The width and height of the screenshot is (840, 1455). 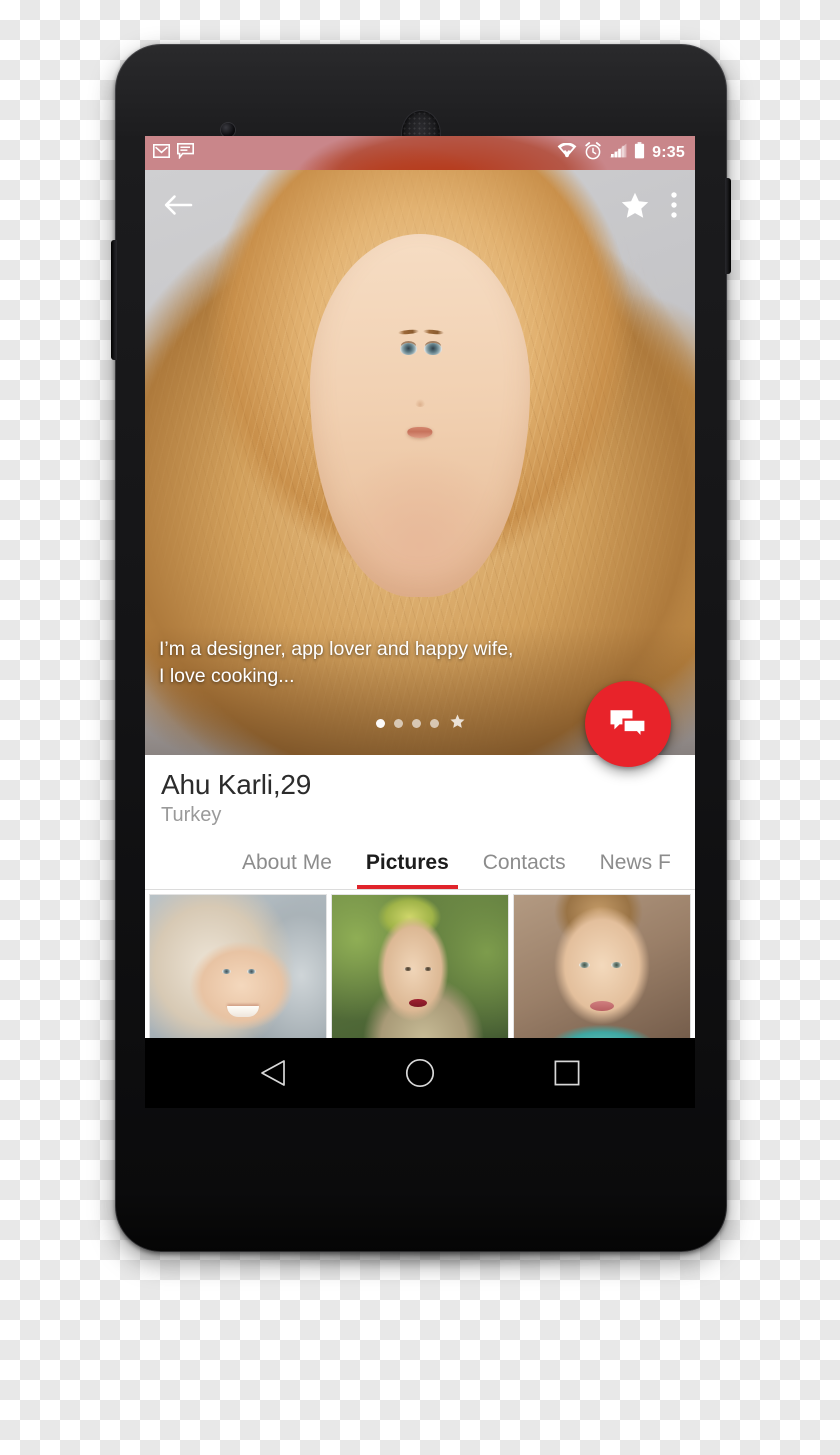 I want to click on chat-fab, so click(x=628, y=724).